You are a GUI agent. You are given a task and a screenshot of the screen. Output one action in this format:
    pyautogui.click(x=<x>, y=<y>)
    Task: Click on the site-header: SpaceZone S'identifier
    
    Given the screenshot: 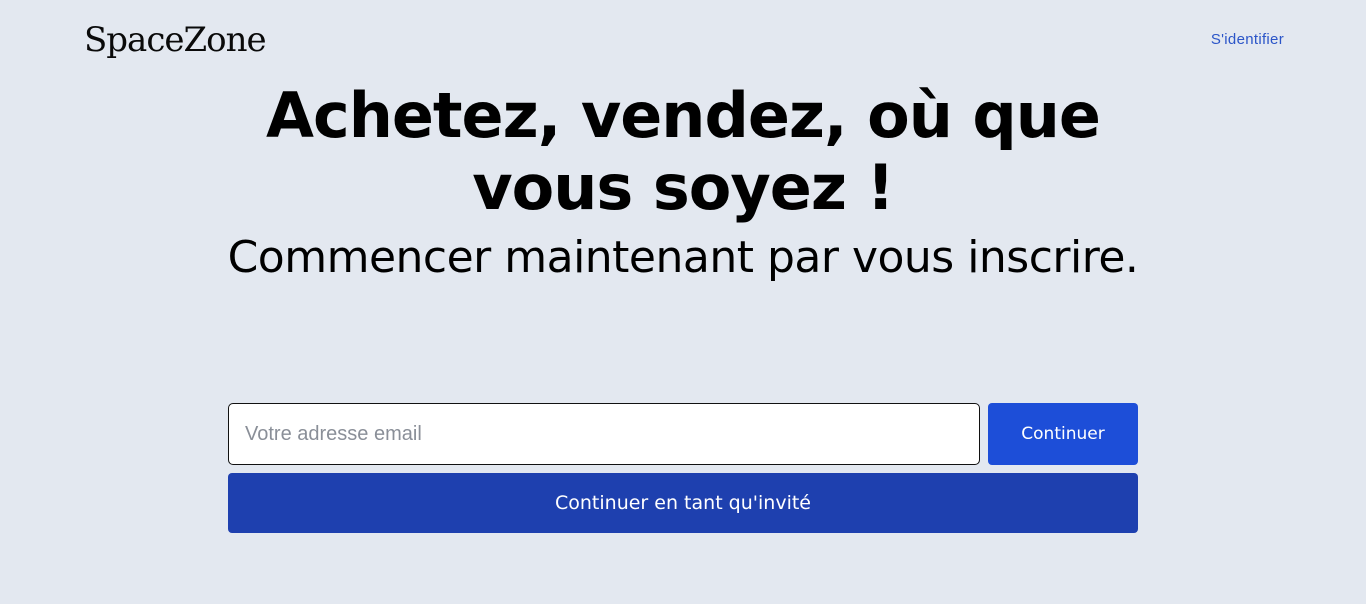 What is the action you would take?
    pyautogui.click(x=683, y=40)
    